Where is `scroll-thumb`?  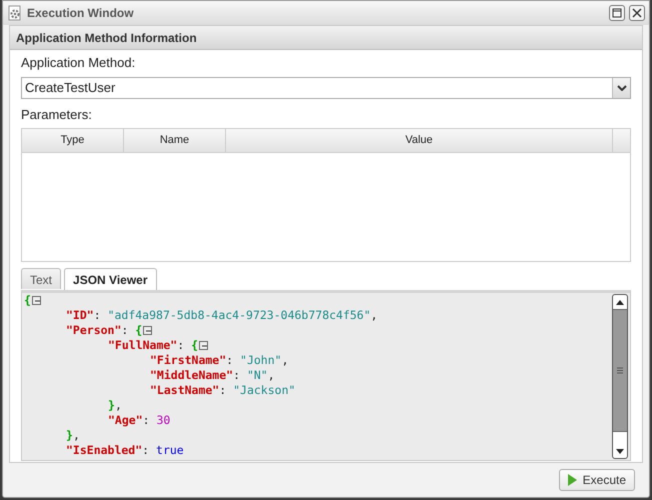 scroll-thumb is located at coordinates (620, 370).